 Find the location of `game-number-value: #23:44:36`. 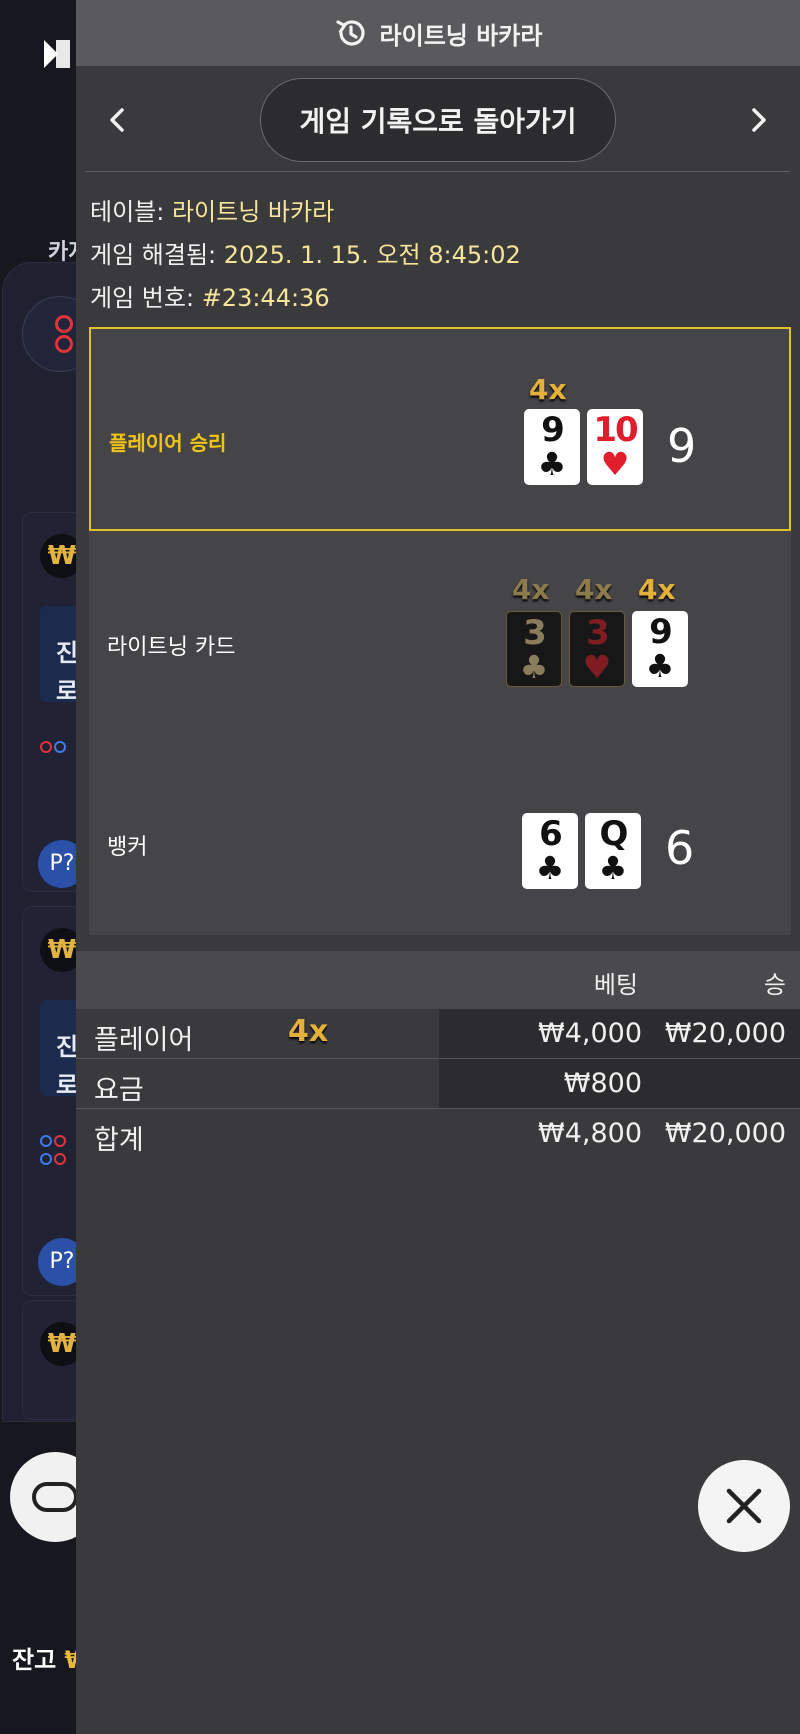

game-number-value: #23:44:36 is located at coordinates (265, 298).